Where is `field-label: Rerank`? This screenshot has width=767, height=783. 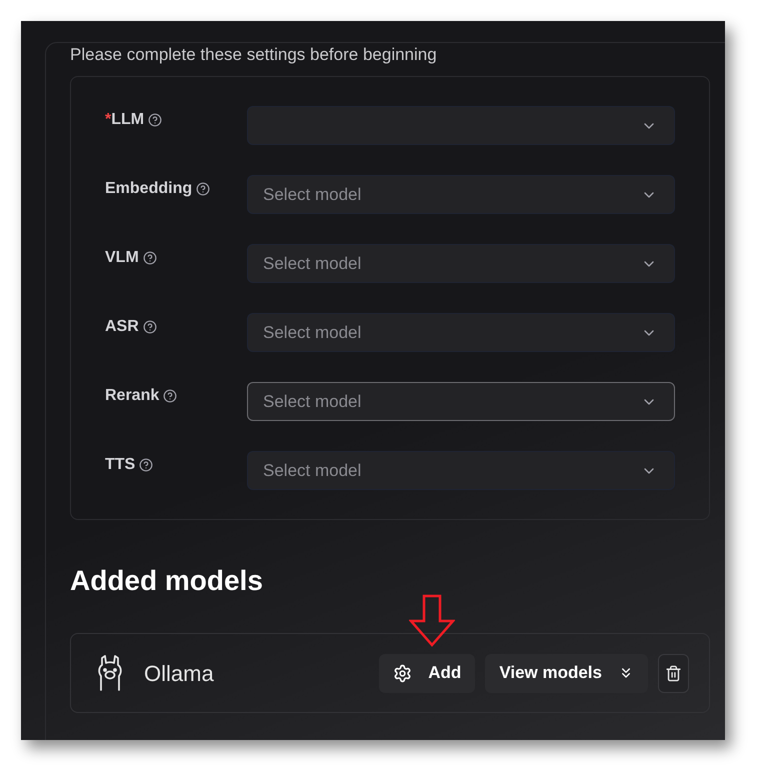 field-label: Rerank is located at coordinates (132, 396).